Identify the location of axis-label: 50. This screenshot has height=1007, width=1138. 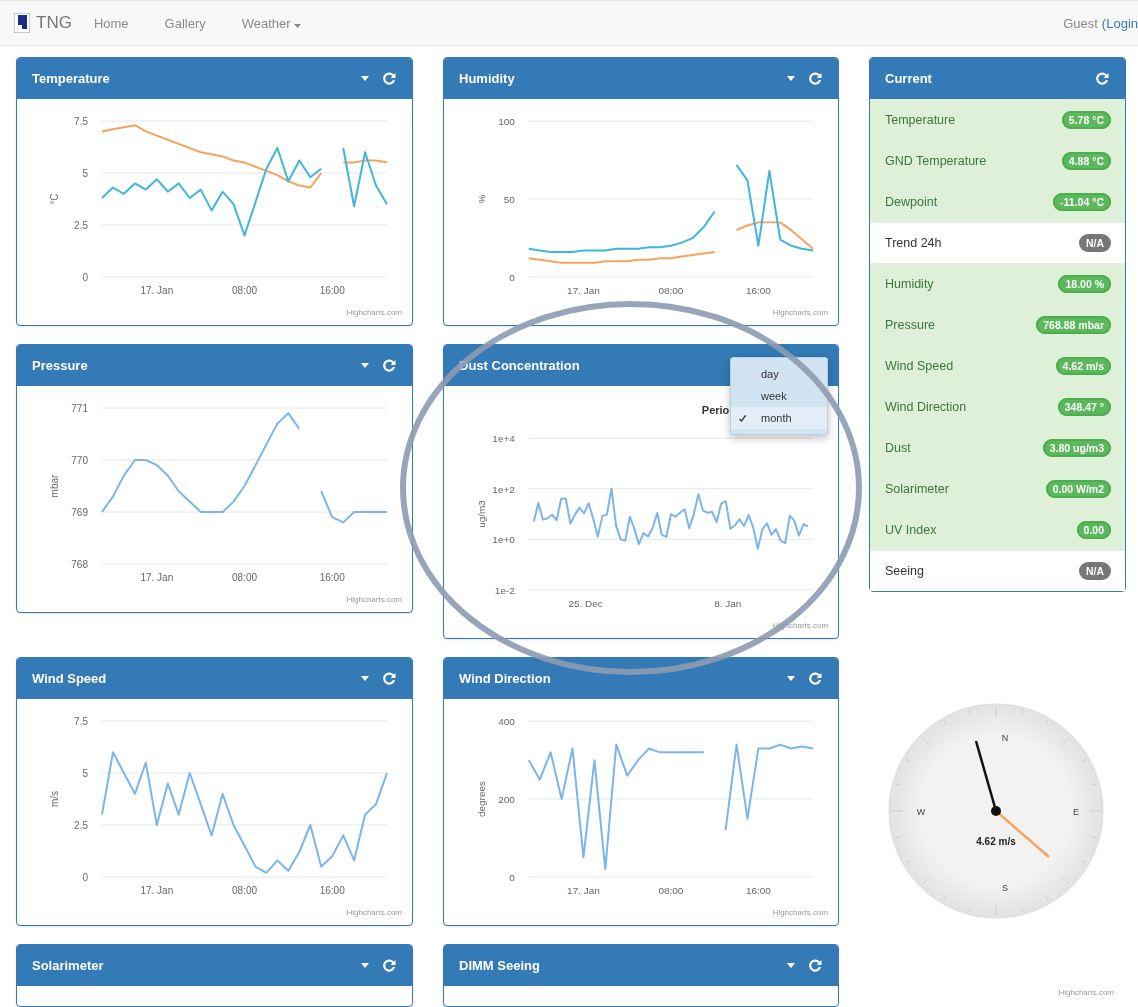
(509, 199).